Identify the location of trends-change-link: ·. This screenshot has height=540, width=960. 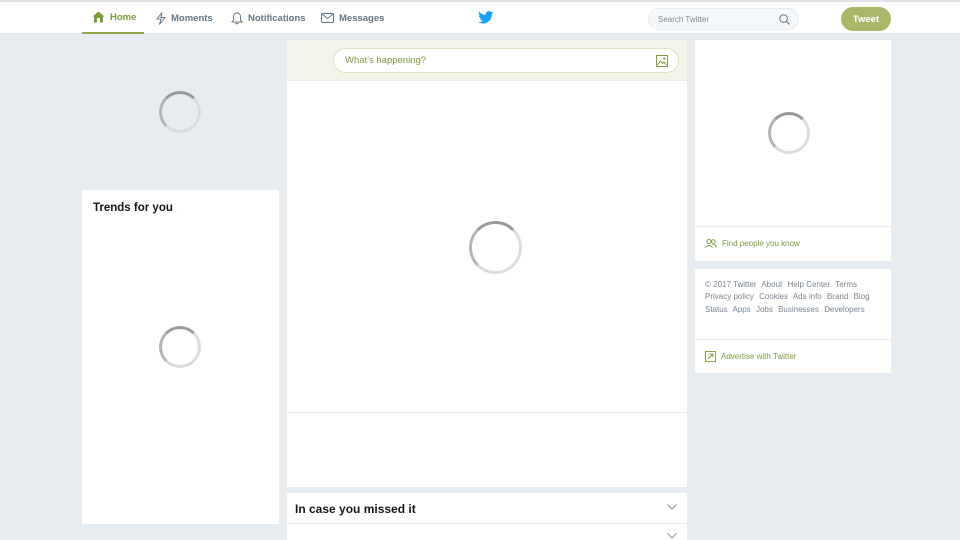
(182, 209).